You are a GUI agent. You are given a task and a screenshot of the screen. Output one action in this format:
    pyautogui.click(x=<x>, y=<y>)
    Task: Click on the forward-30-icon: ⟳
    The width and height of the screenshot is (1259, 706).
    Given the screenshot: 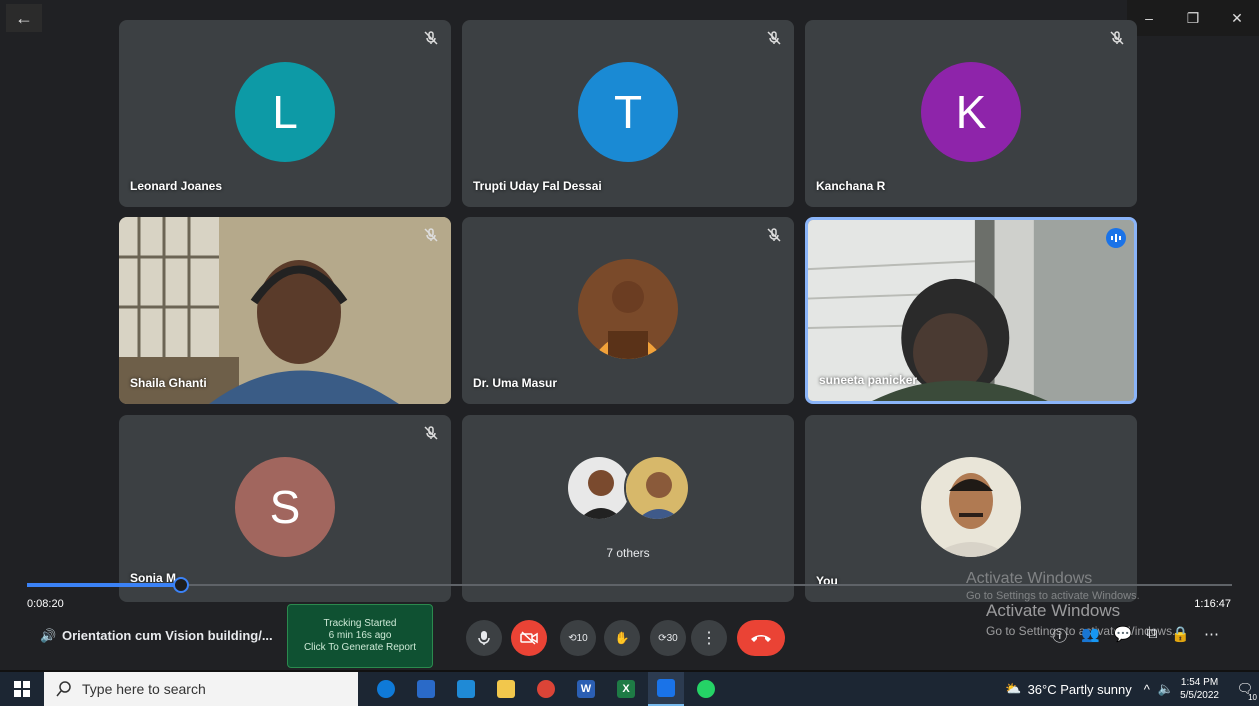 What is the action you would take?
    pyautogui.click(x=662, y=638)
    